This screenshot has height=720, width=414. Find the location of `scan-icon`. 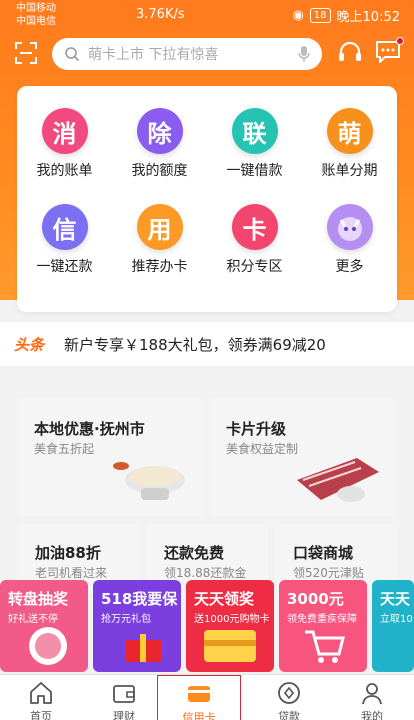

scan-icon is located at coordinates (26, 53).